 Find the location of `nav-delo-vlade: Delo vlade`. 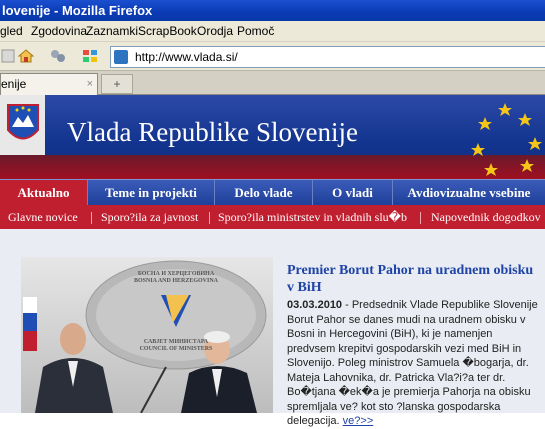

nav-delo-vlade: Delo vlade is located at coordinates (264, 193).